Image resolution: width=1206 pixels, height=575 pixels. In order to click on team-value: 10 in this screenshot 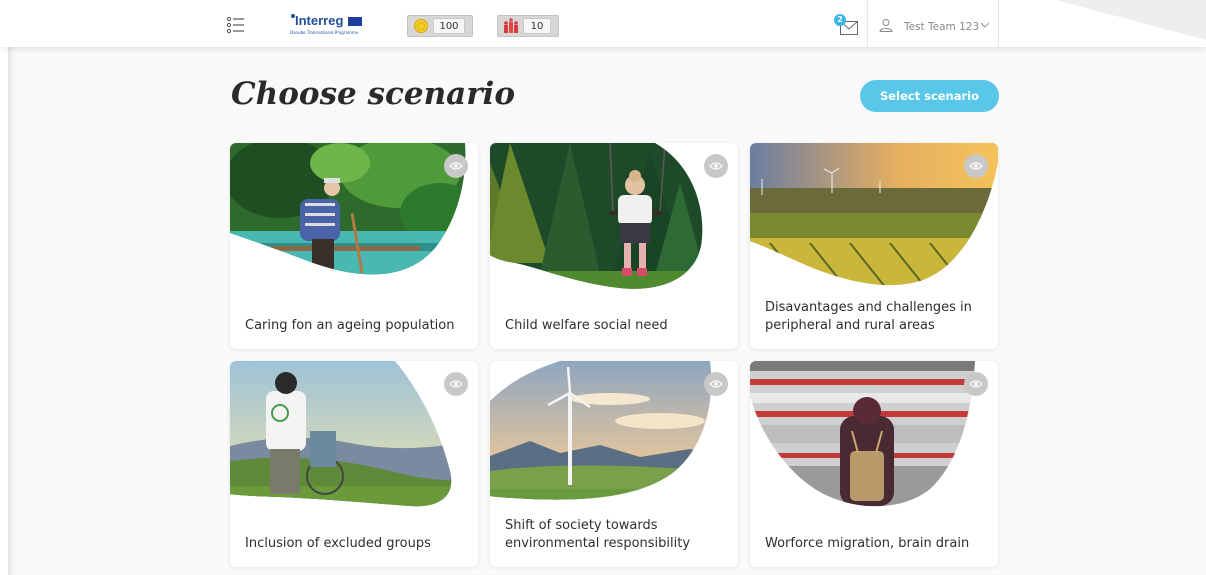, I will do `click(537, 26)`.